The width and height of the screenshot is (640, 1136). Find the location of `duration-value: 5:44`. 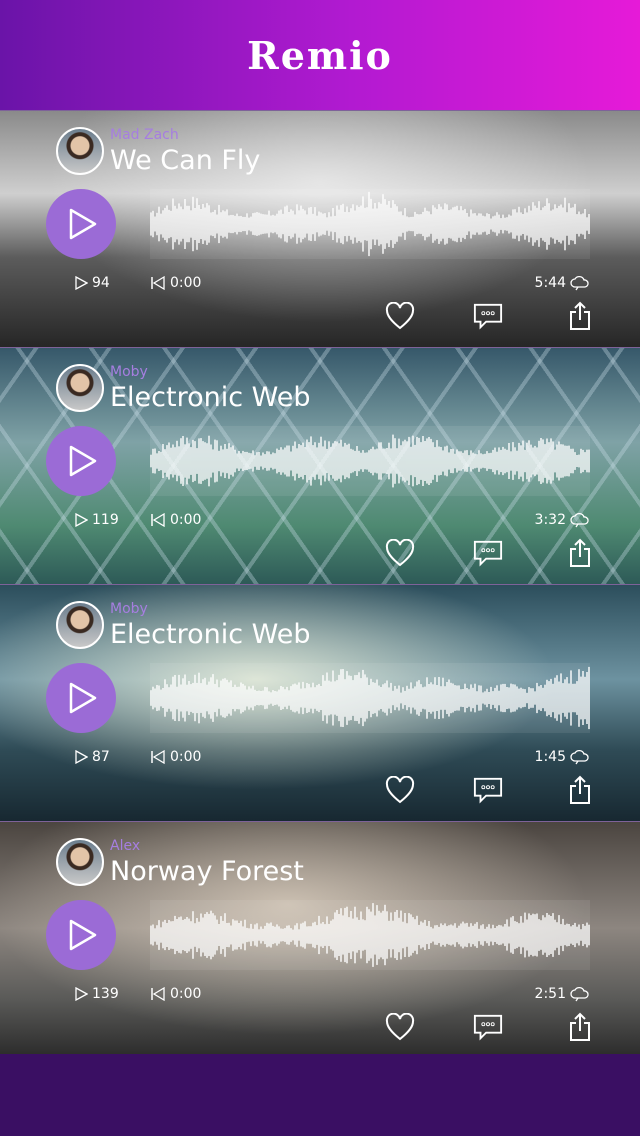

duration-value: 5:44 is located at coordinates (550, 283).